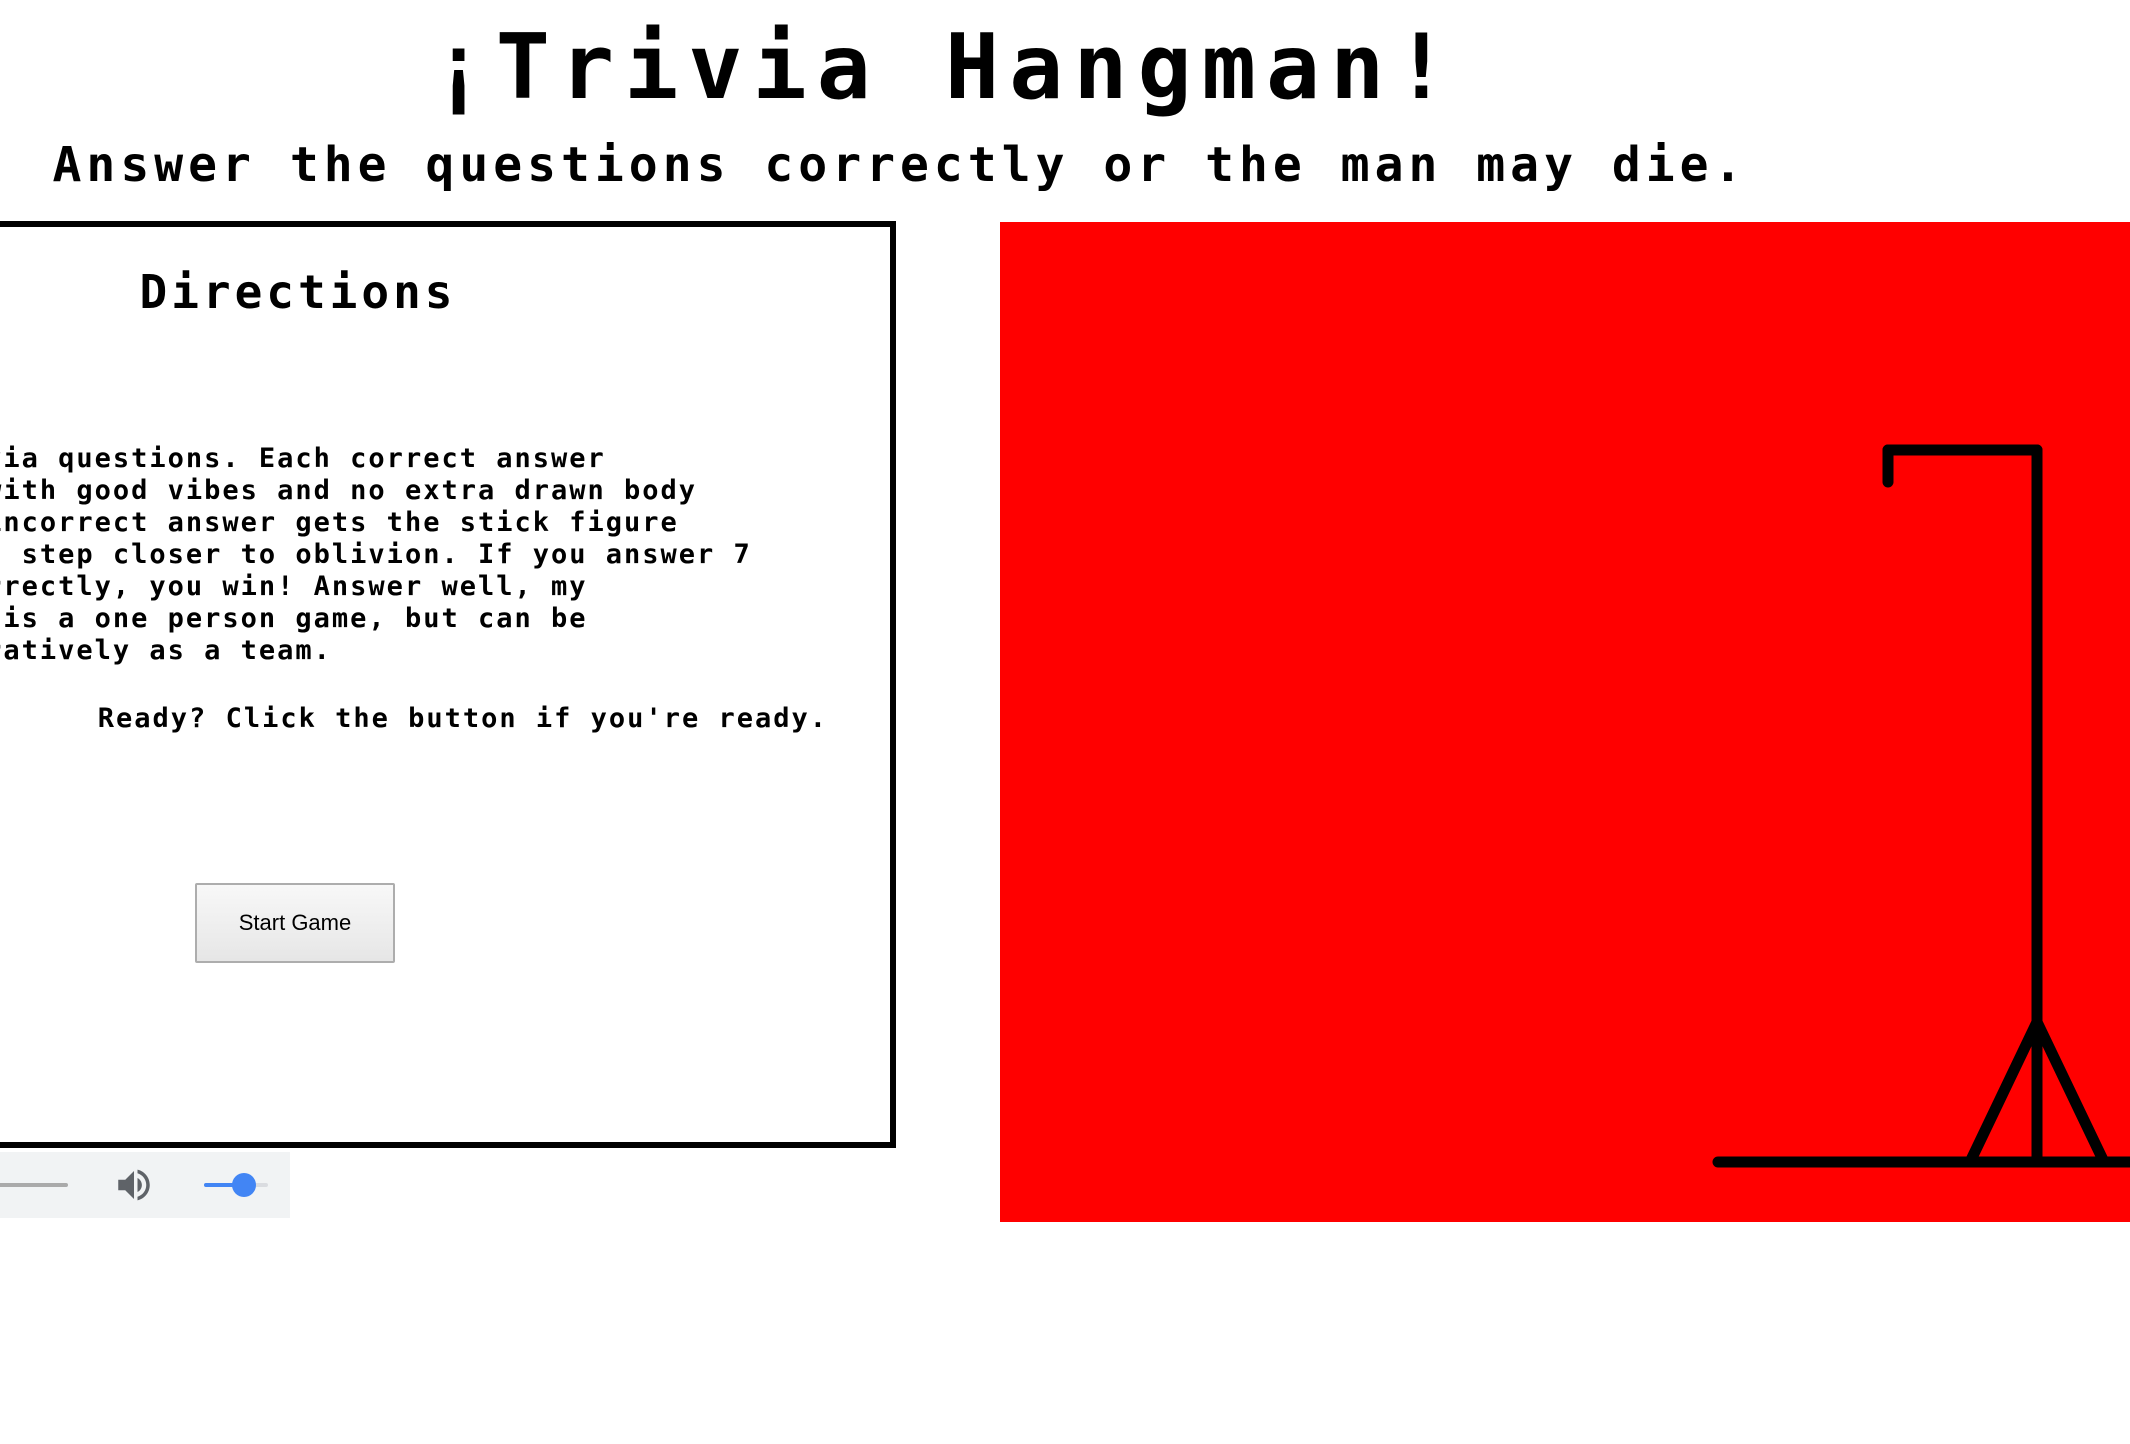  I want to click on page-title: ¡Trivia Hangman!, so click(945, 67).